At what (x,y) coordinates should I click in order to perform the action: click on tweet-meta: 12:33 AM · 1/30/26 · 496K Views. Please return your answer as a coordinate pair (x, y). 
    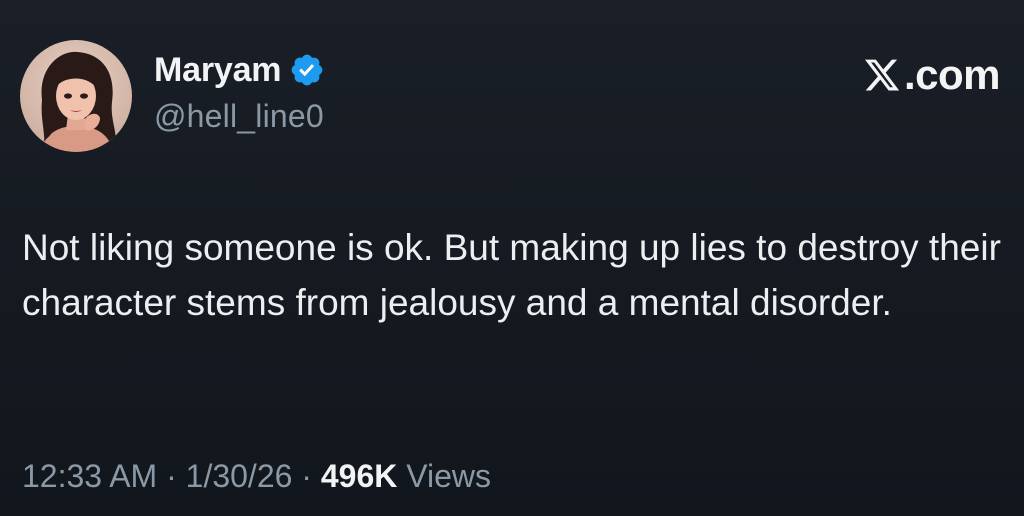
    Looking at the image, I should click on (256, 476).